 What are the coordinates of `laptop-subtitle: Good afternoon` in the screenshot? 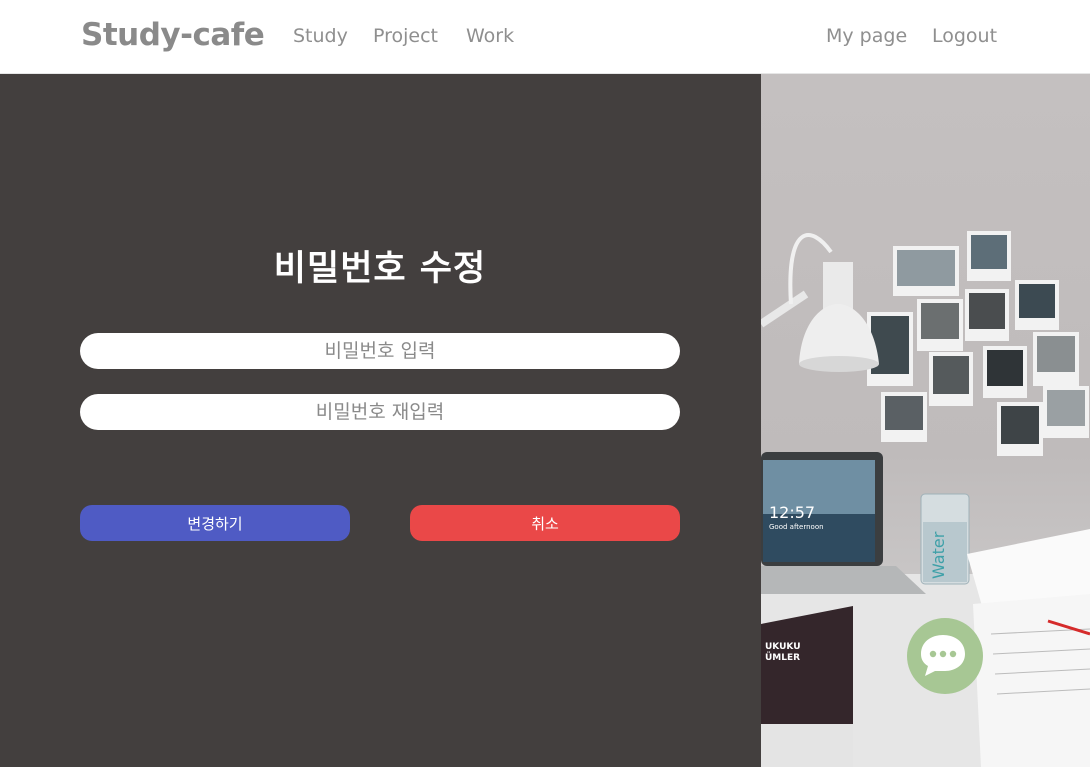 It's located at (796, 527).